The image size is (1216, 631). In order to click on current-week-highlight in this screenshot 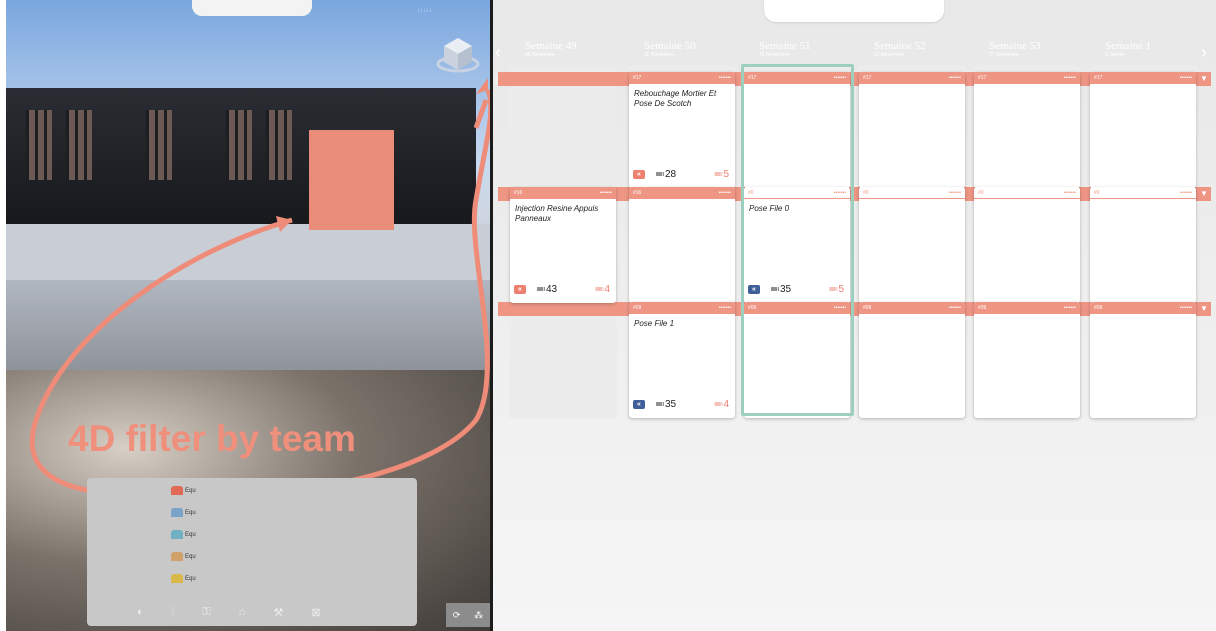, I will do `click(797, 240)`.